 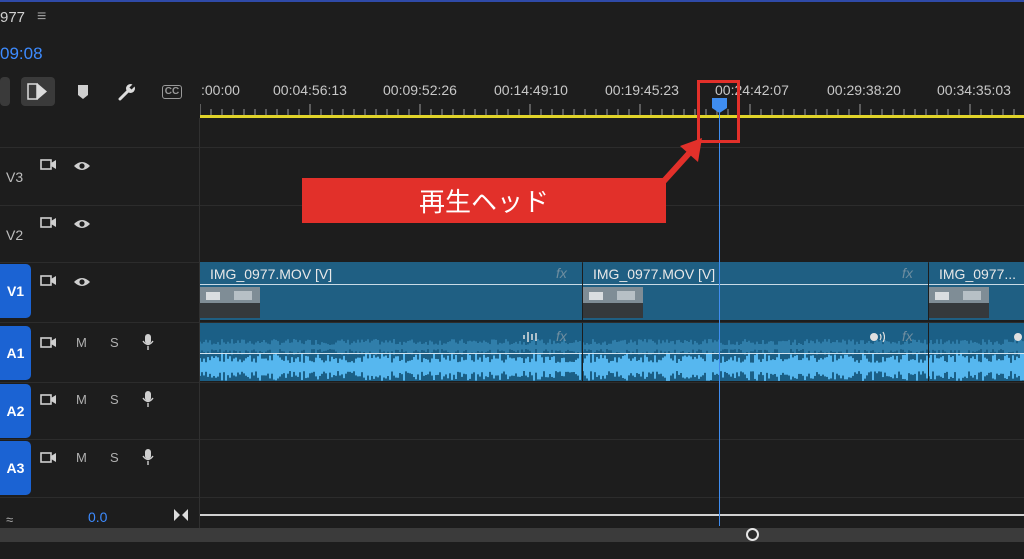 I want to click on master-volume-value: 0.0, so click(x=97, y=517).